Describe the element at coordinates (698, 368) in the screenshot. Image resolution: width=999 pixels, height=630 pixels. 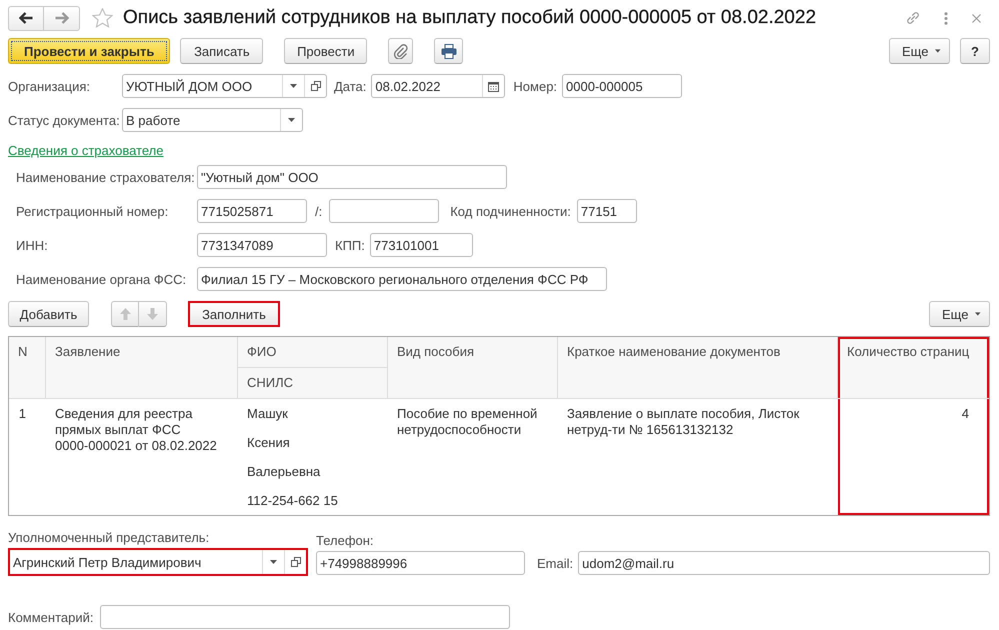
I see `column-header: Краткое наименование документов` at that location.